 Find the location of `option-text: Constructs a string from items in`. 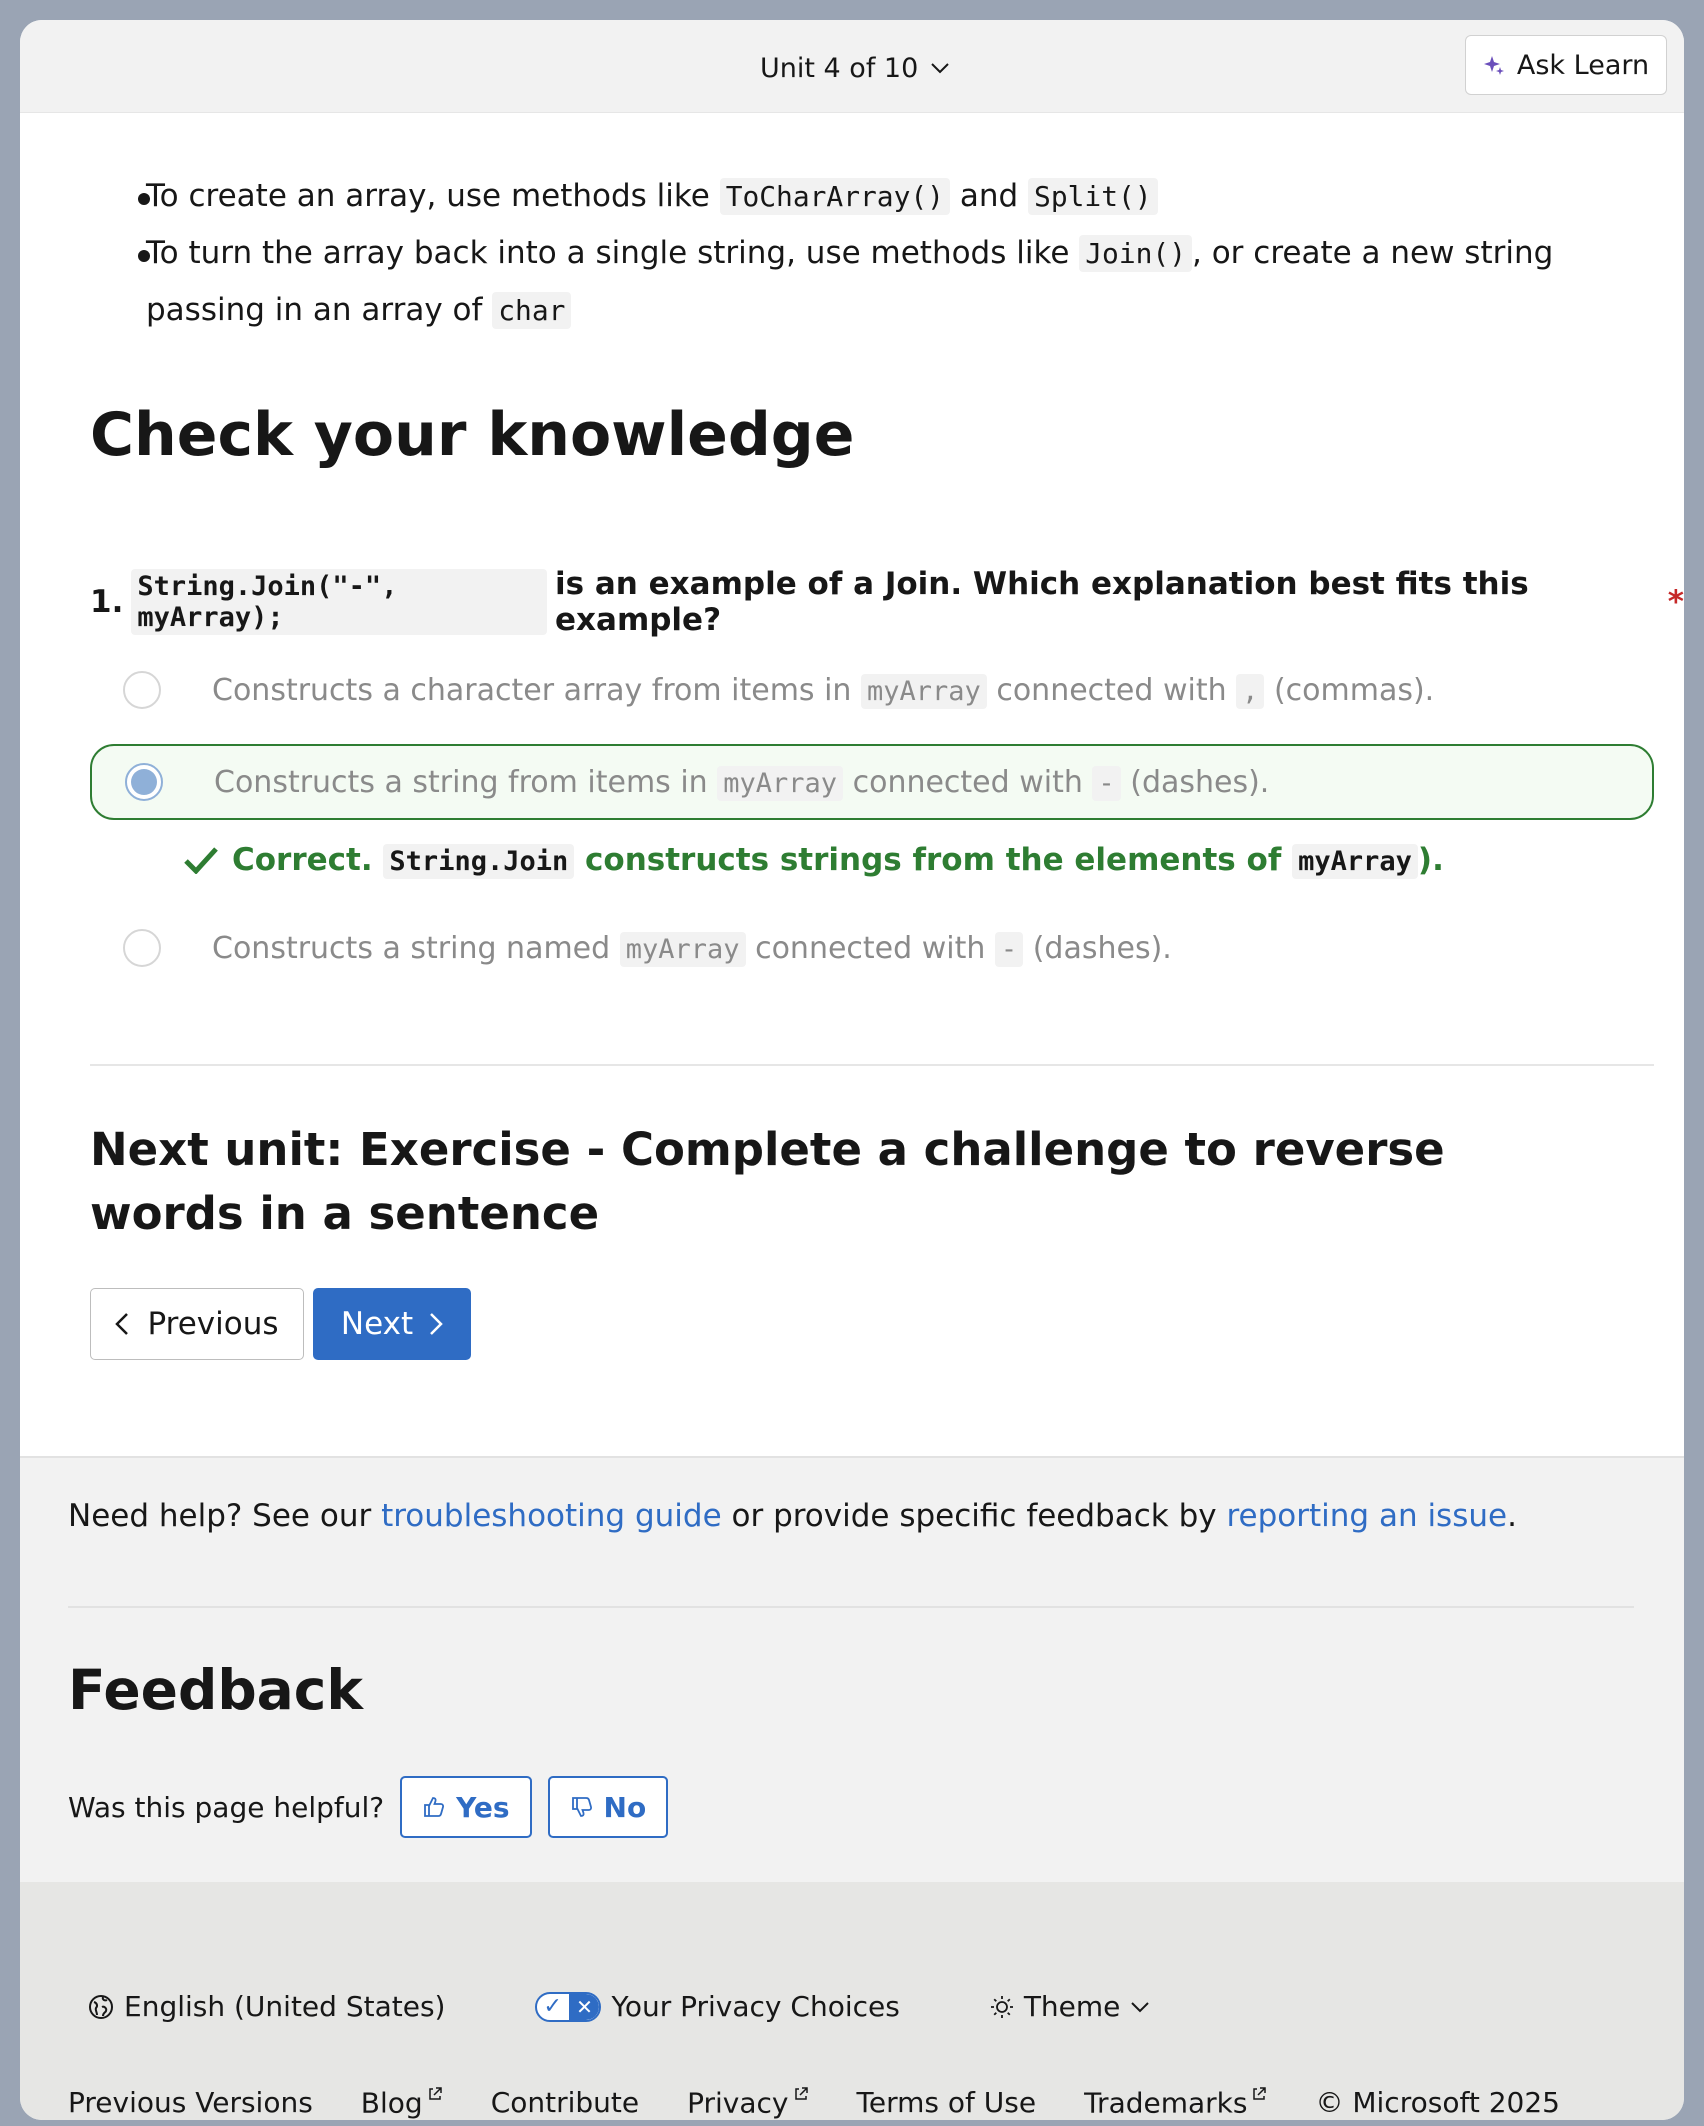

option-text: Constructs a string from items in is located at coordinates (461, 782).